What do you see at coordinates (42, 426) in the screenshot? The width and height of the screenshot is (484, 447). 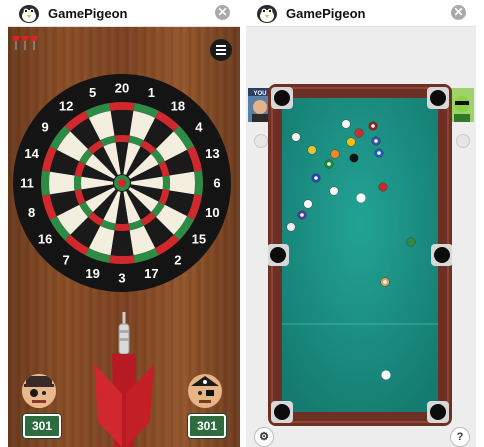 I see `player-score-badge: 301` at bounding box center [42, 426].